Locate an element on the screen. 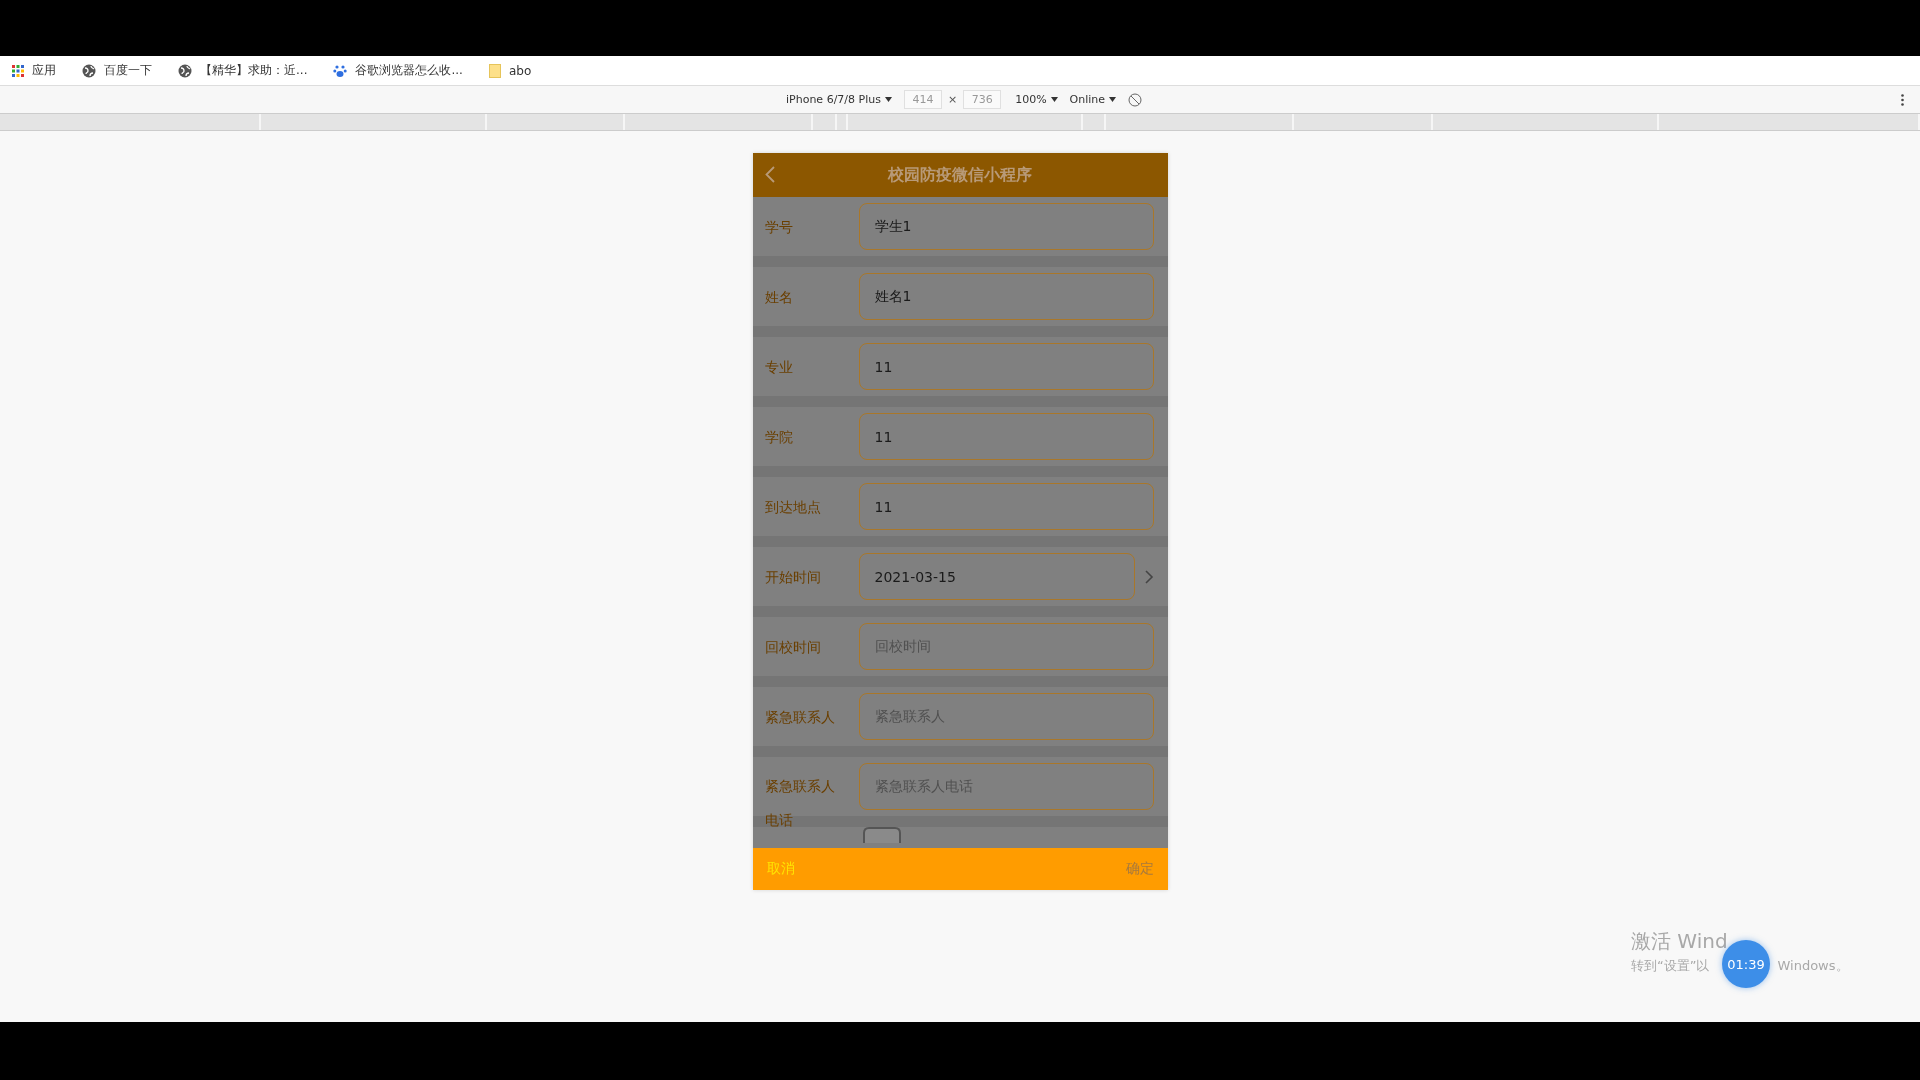  folder-icon is located at coordinates (494, 70).